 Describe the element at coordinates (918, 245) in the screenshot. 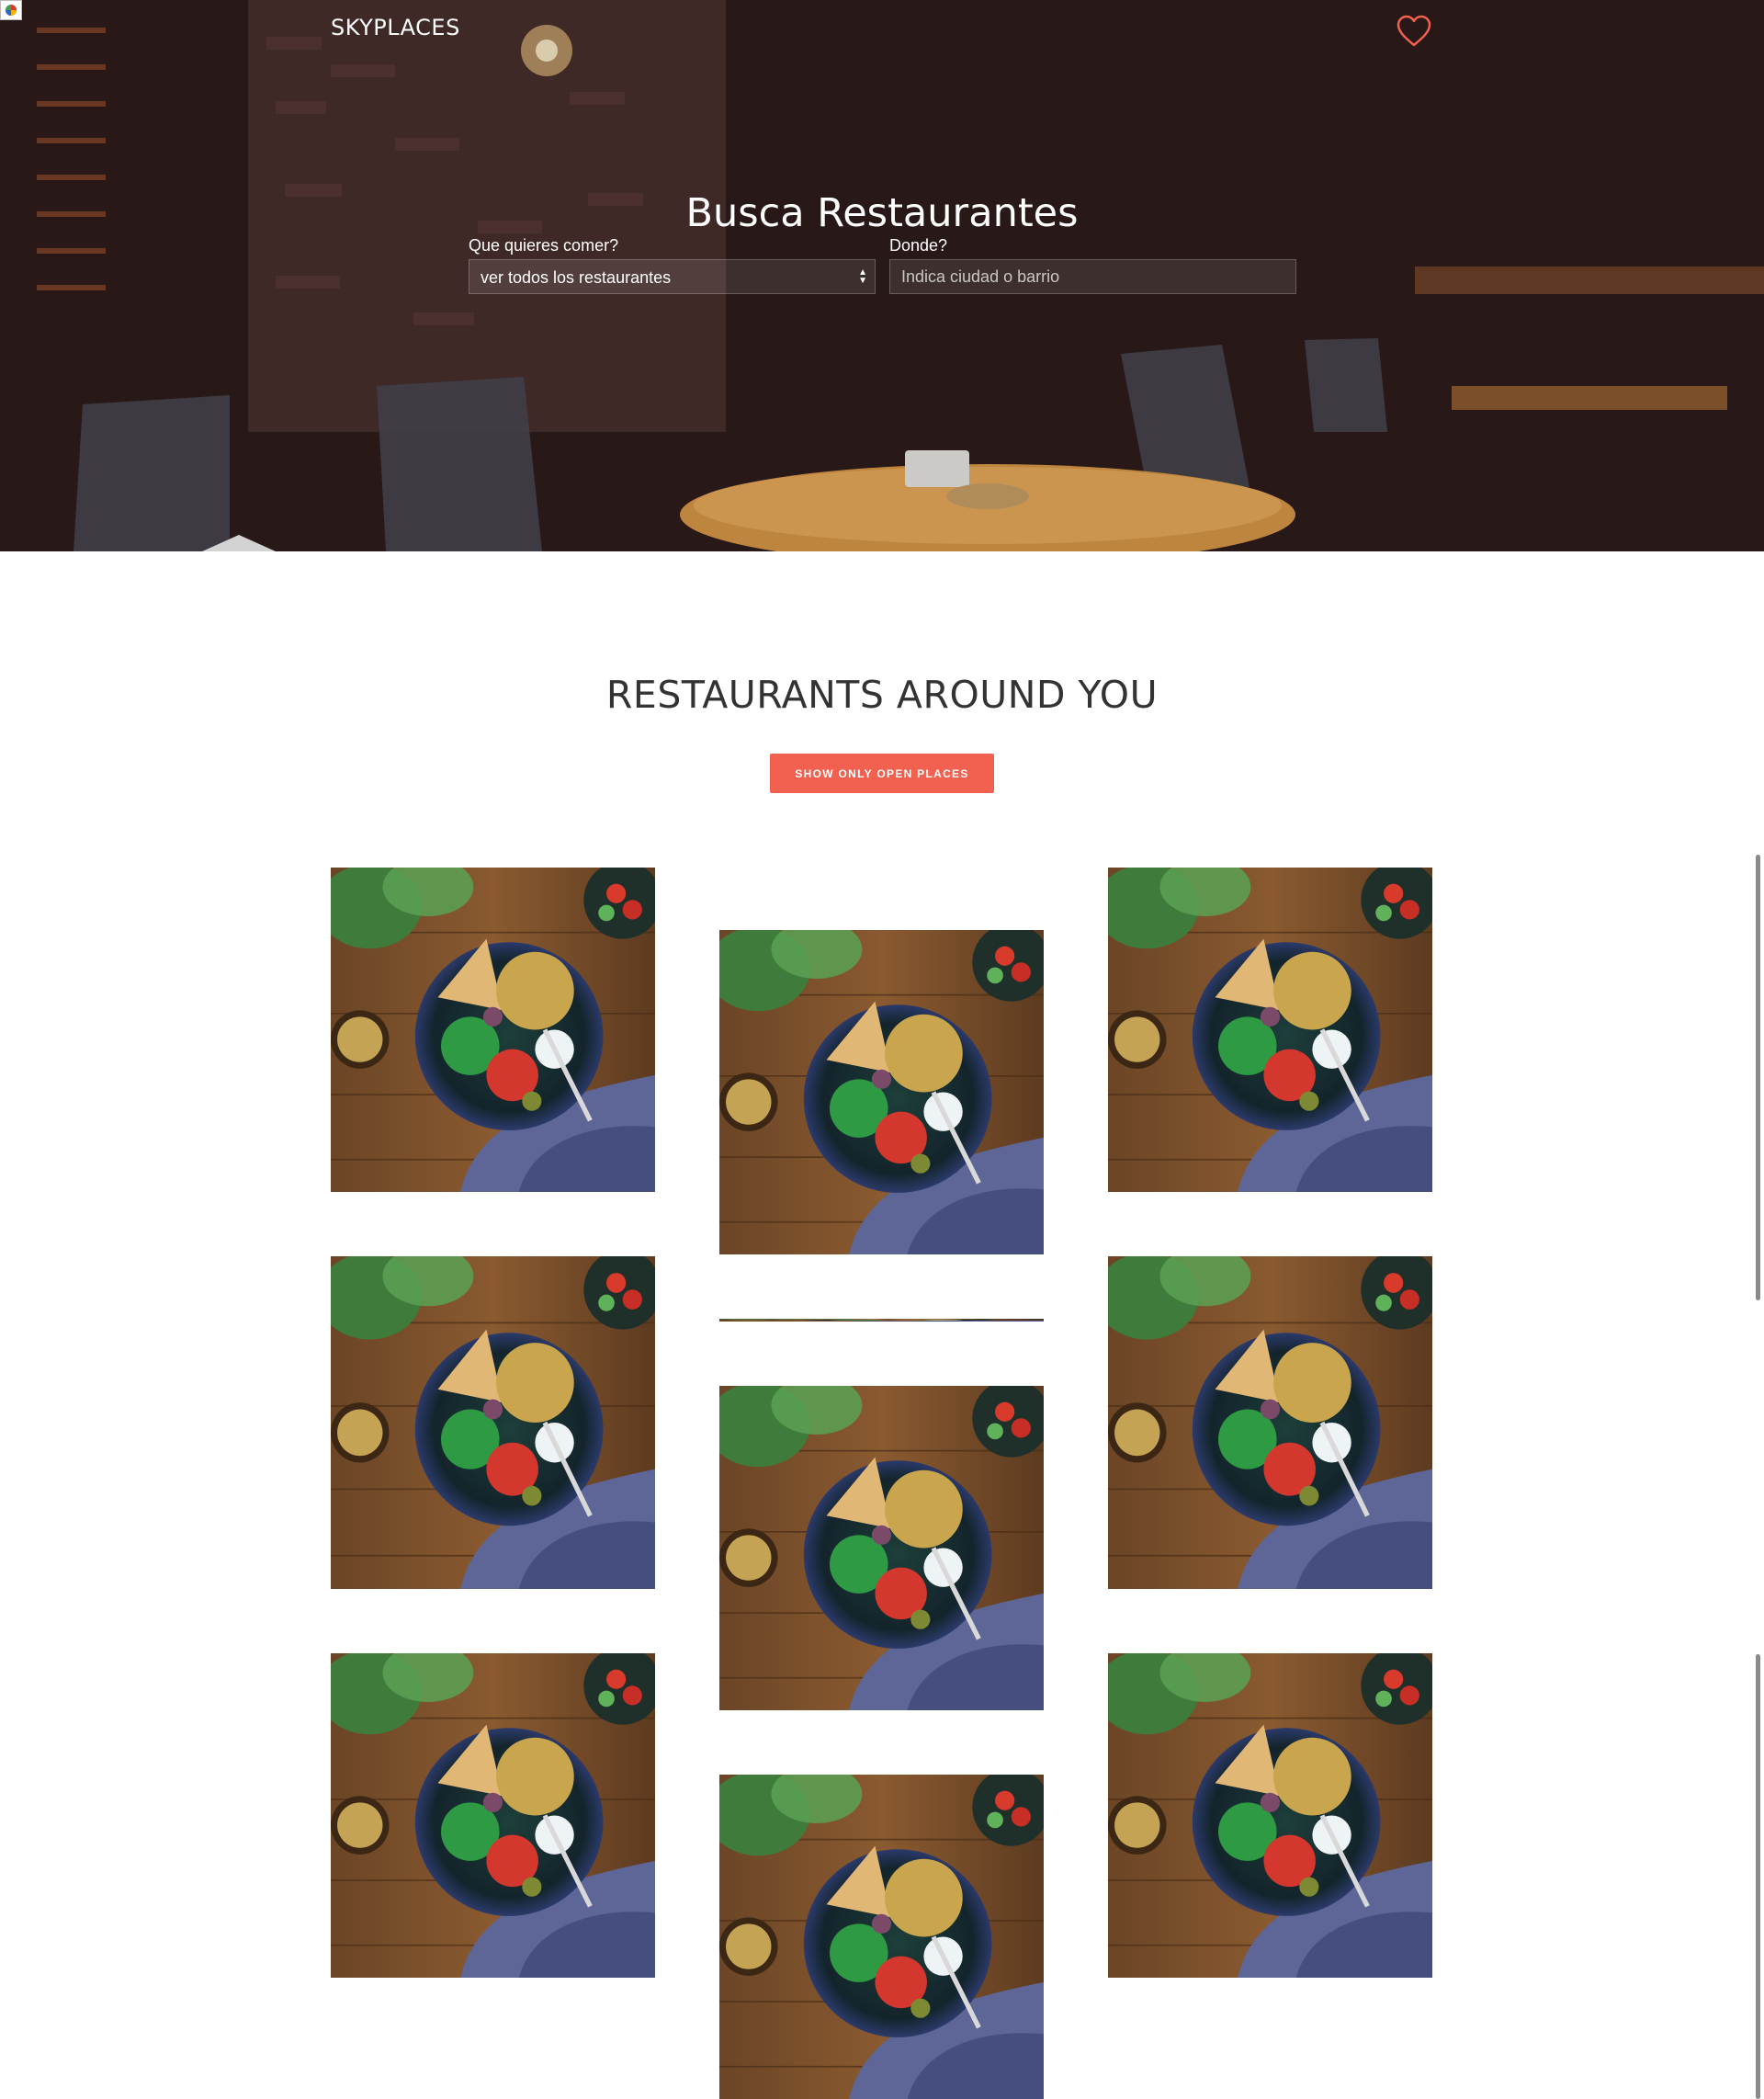

I see `location-label: Donde?` at that location.